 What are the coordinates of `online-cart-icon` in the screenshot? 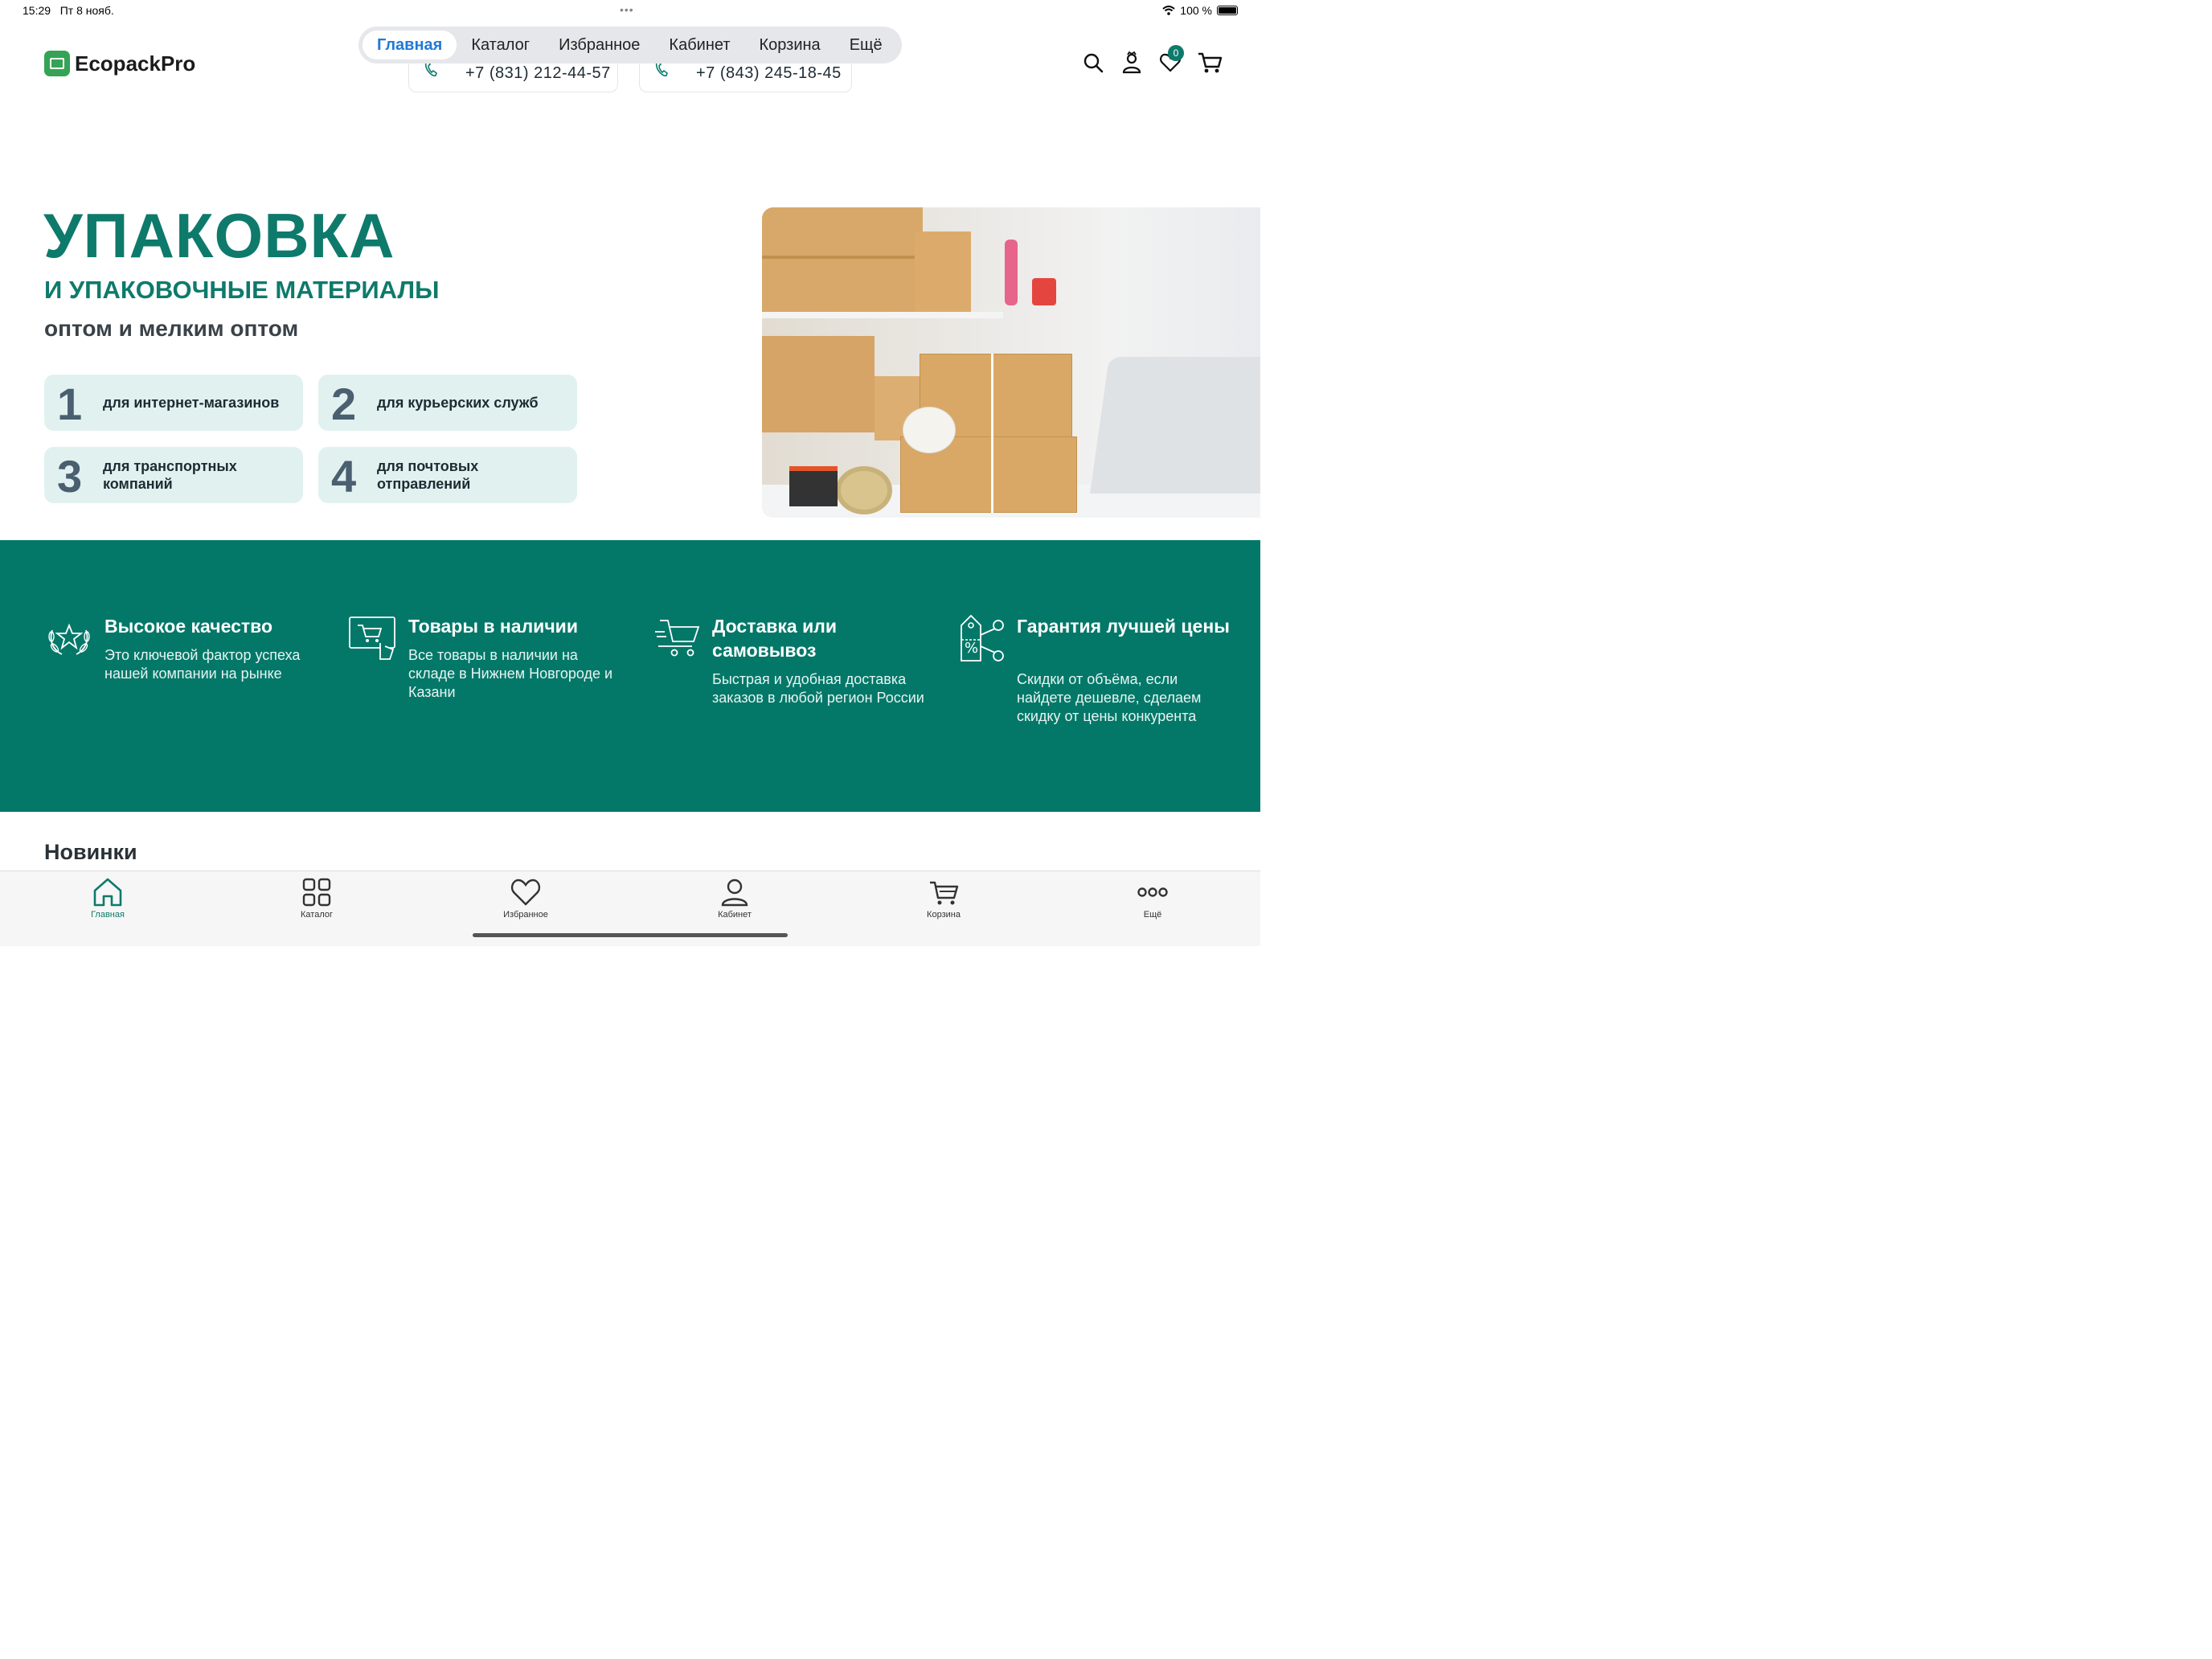 It's located at (372, 638).